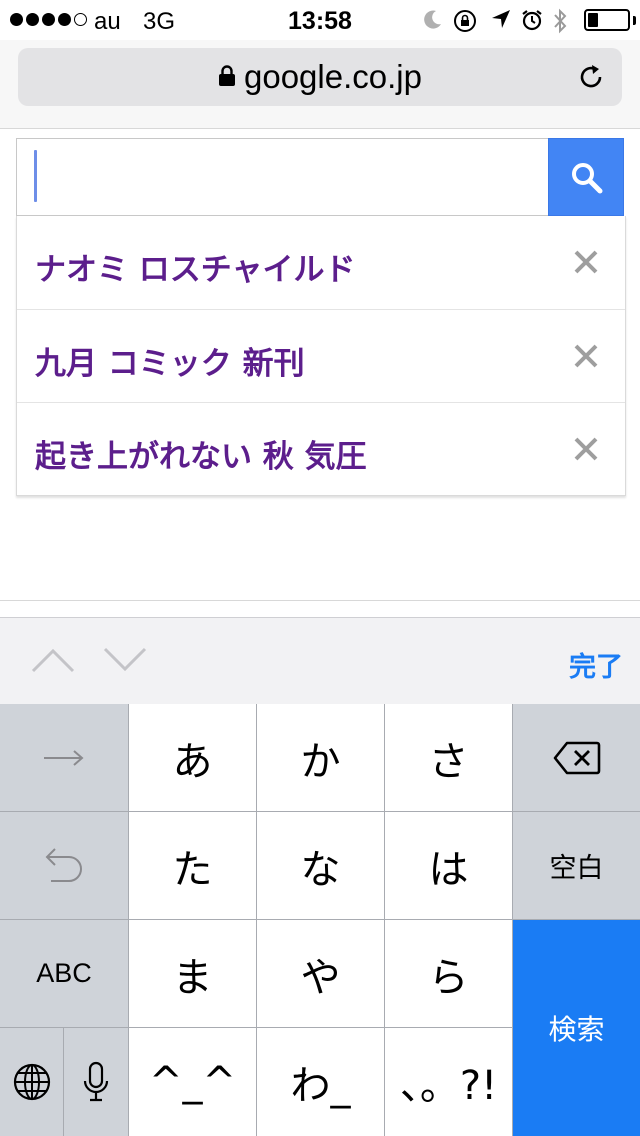  I want to click on text-cursor, so click(35, 176).